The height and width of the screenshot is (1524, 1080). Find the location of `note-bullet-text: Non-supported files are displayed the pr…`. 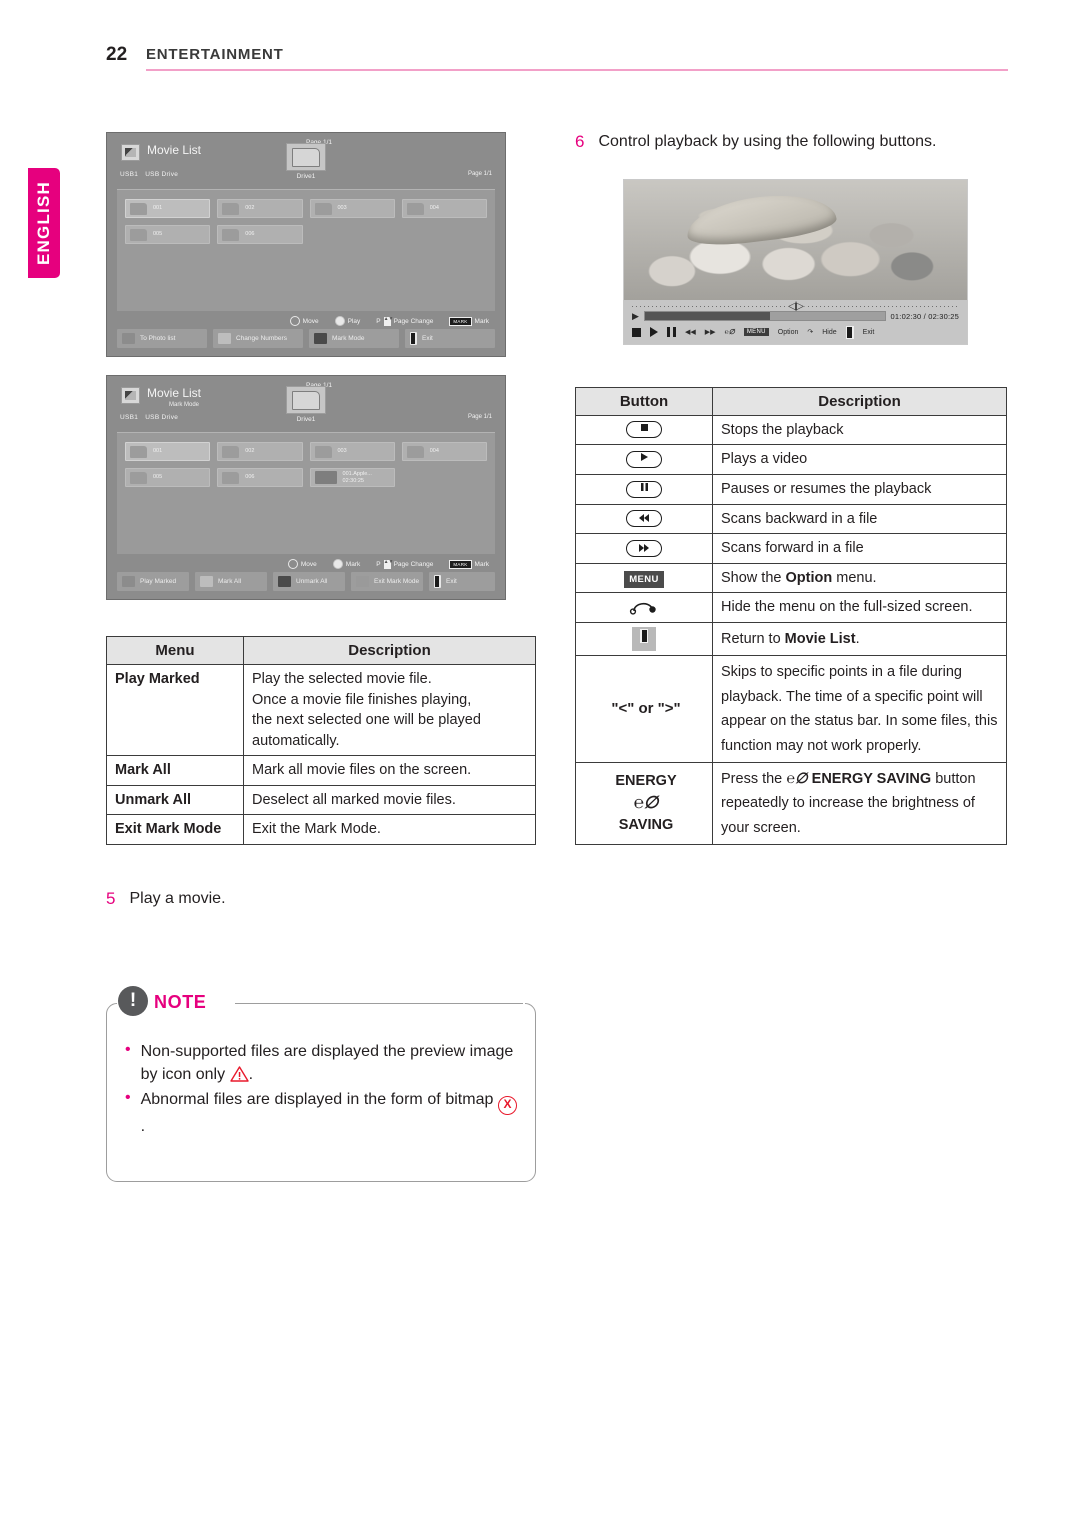

note-bullet-text: Non-supported files are displayed the pr… is located at coordinates (327, 1063).